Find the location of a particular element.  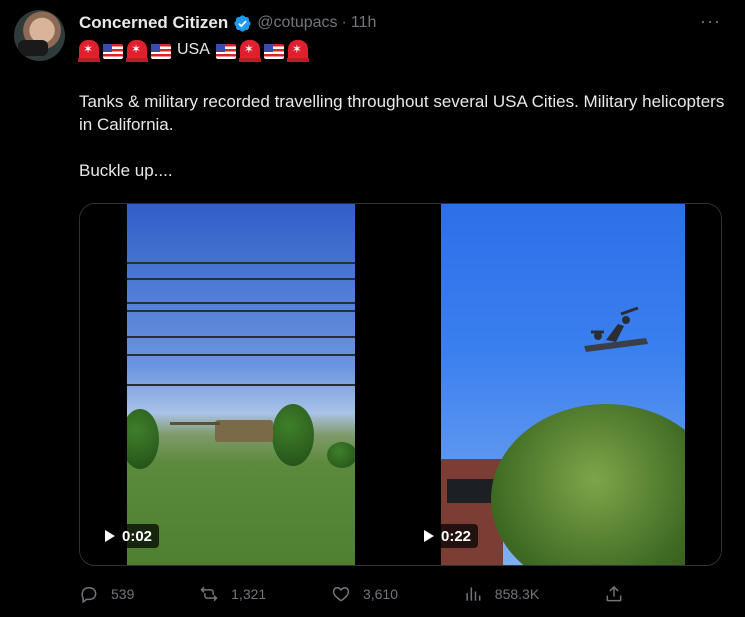

action-bar: 539 1,321 3,610 858.3K is located at coordinates (351, 594).